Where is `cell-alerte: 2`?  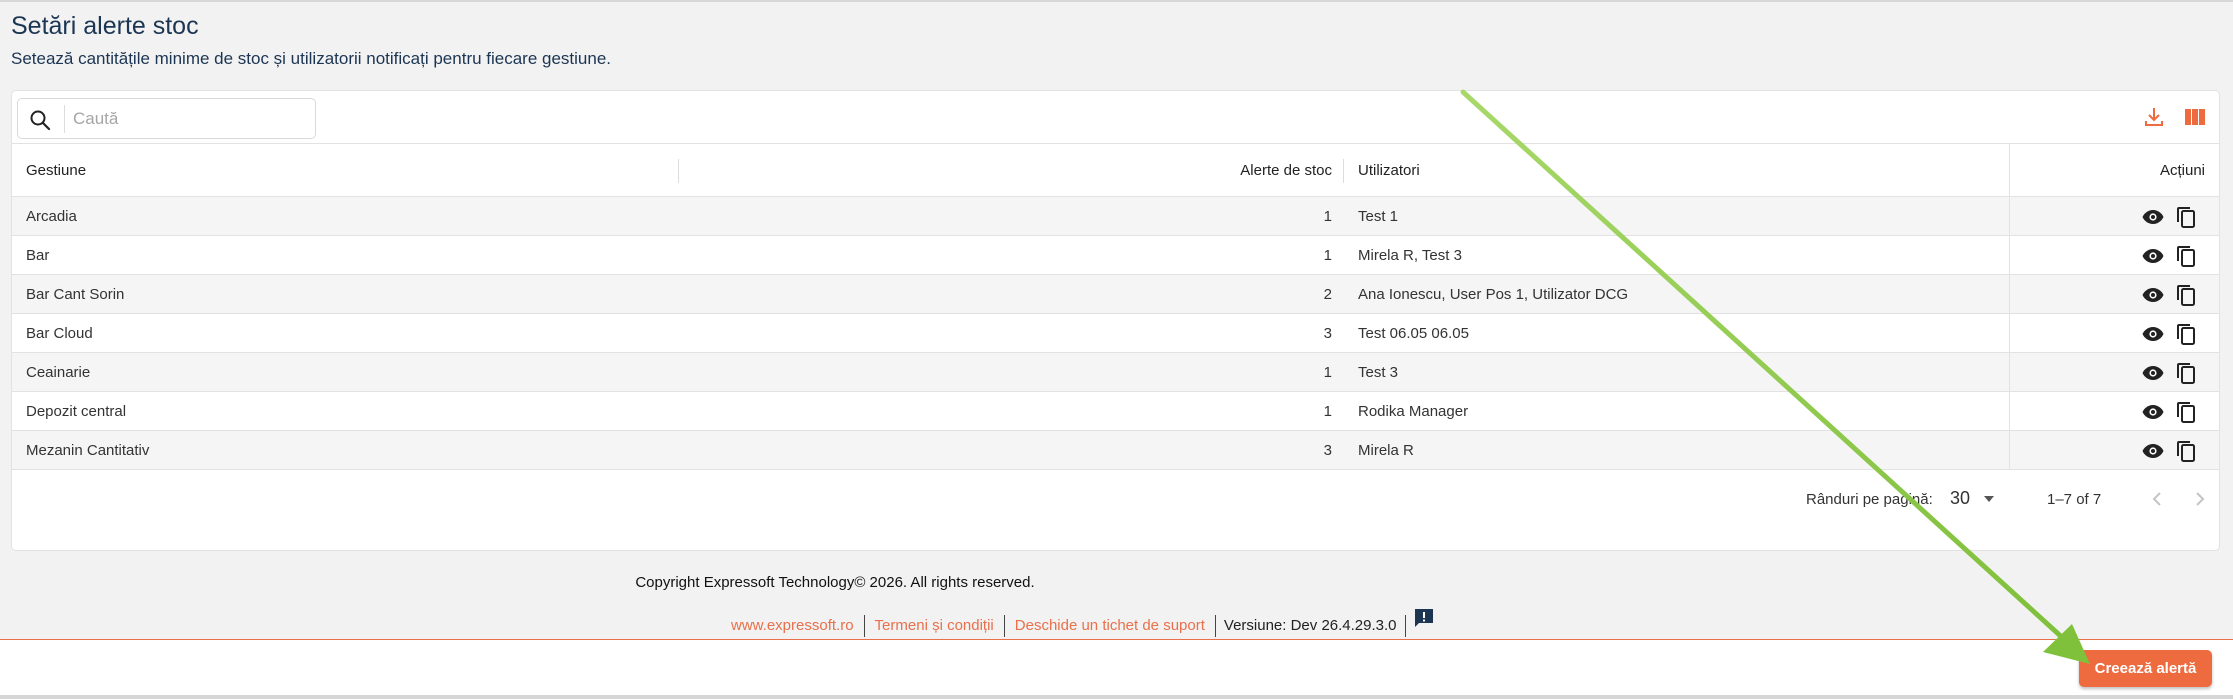
cell-alerte: 2 is located at coordinates (1327, 294).